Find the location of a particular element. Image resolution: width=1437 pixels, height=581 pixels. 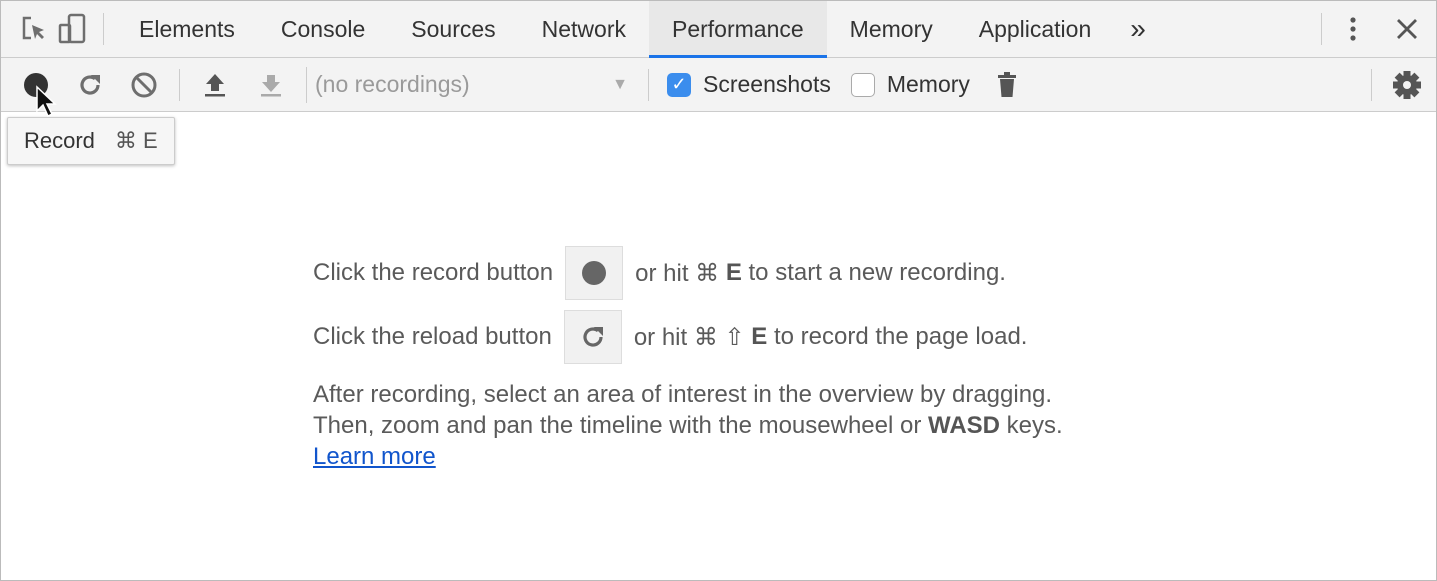

memory-label: Memory is located at coordinates (928, 84).